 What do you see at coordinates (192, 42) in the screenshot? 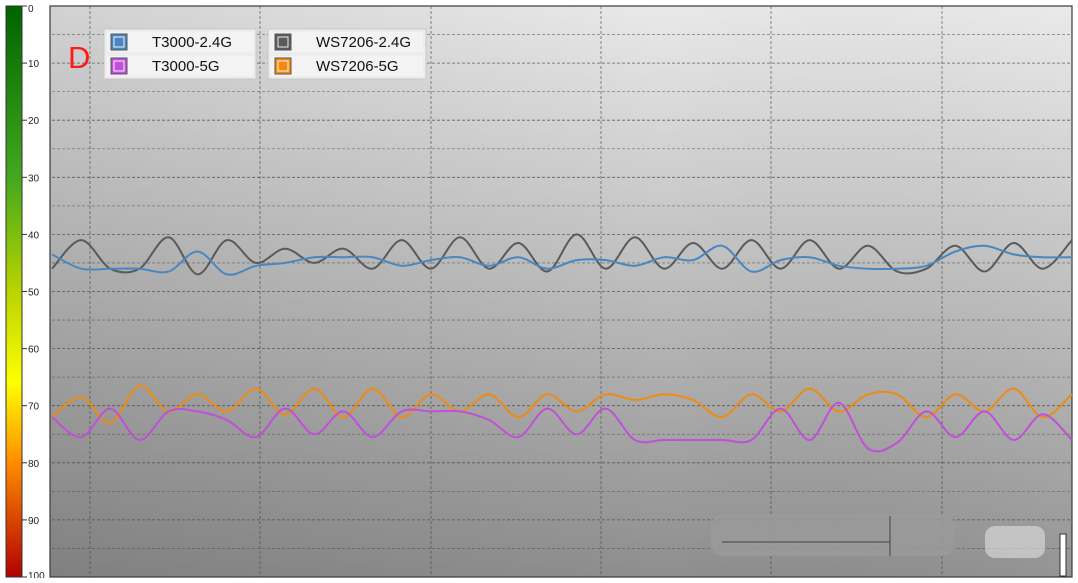
I see `legend-label: T3000-2.4G` at bounding box center [192, 42].